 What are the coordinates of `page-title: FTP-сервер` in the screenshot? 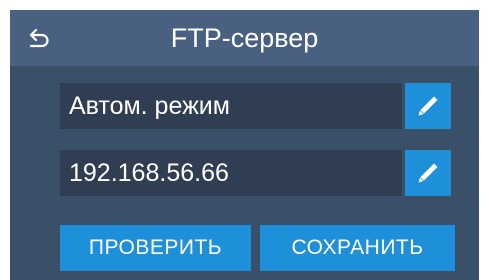 It's located at (244, 38).